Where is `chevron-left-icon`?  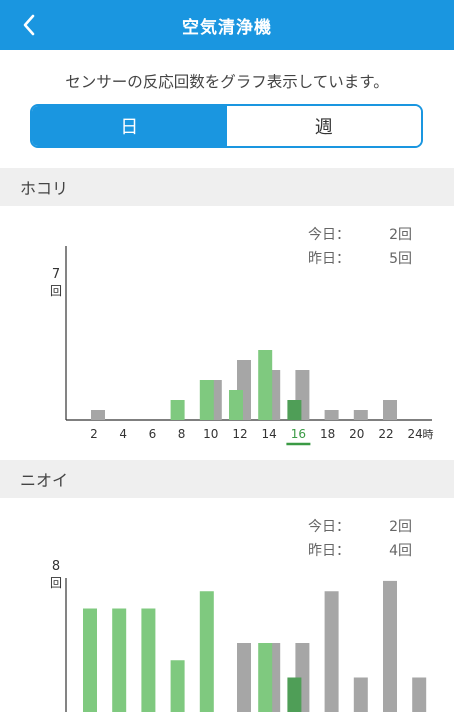 chevron-left-icon is located at coordinates (29, 25).